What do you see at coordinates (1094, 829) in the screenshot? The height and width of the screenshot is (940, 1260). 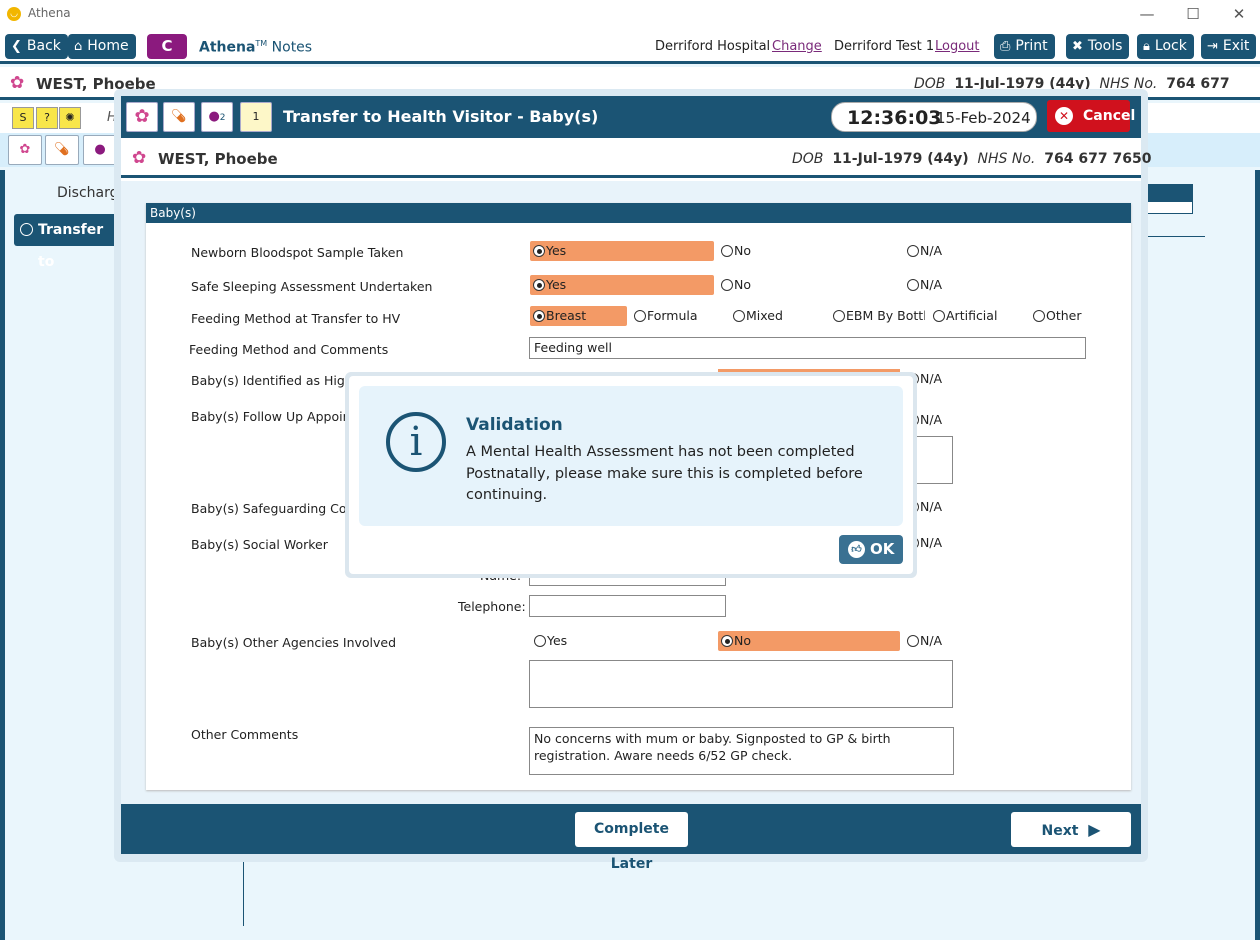 I see `play-arrow-icon: ▶` at bounding box center [1094, 829].